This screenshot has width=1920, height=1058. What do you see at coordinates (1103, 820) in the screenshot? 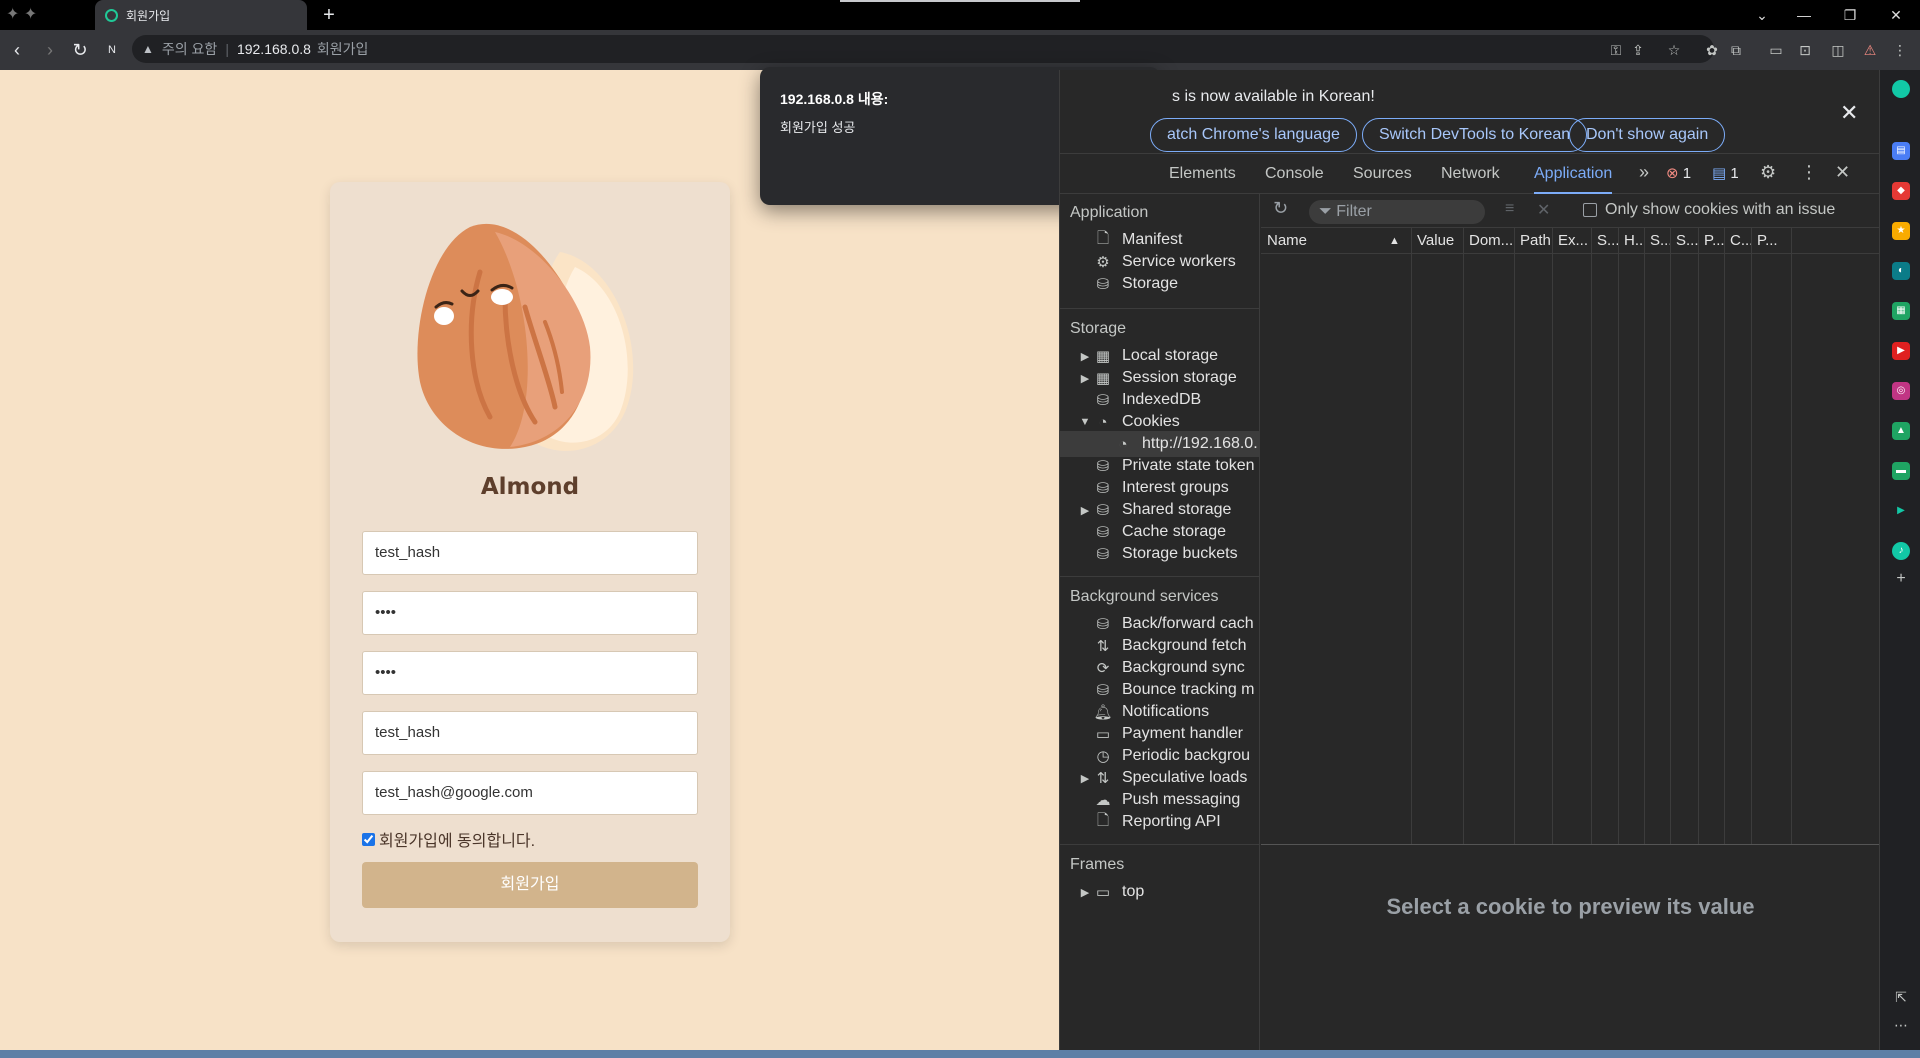
I see `file-icon: 🗋` at bounding box center [1103, 820].